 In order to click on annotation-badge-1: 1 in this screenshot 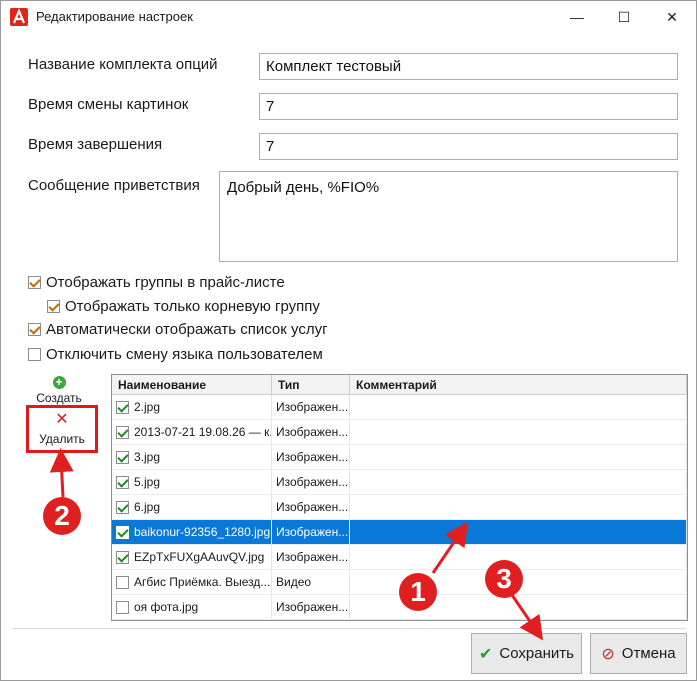, I will do `click(418, 592)`.